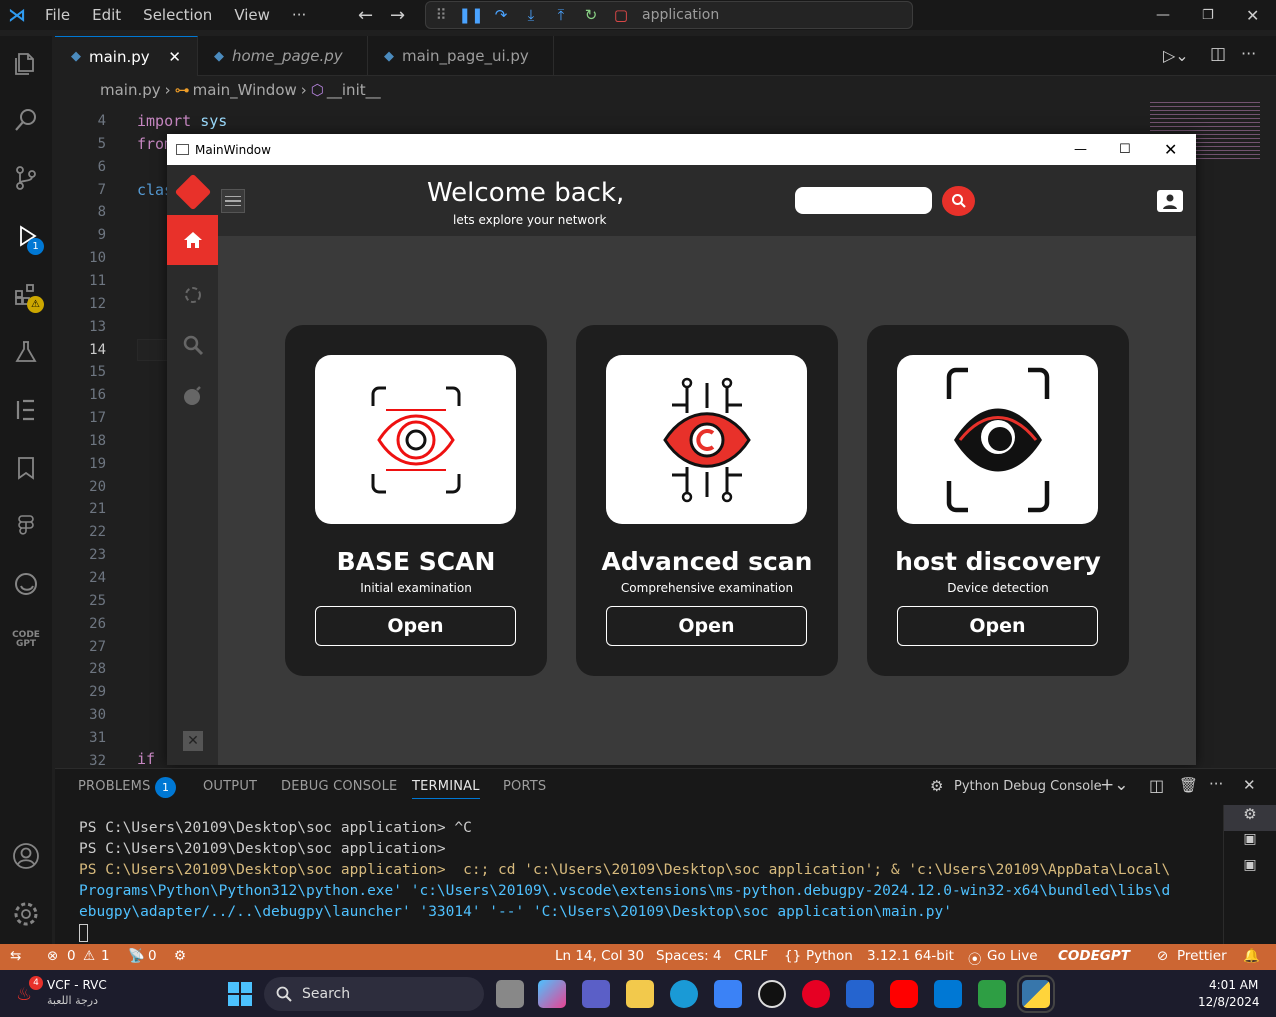 This screenshot has width=1276, height=1017. Describe the element at coordinates (26, 468) in the screenshot. I see `bookmark-icon` at that location.